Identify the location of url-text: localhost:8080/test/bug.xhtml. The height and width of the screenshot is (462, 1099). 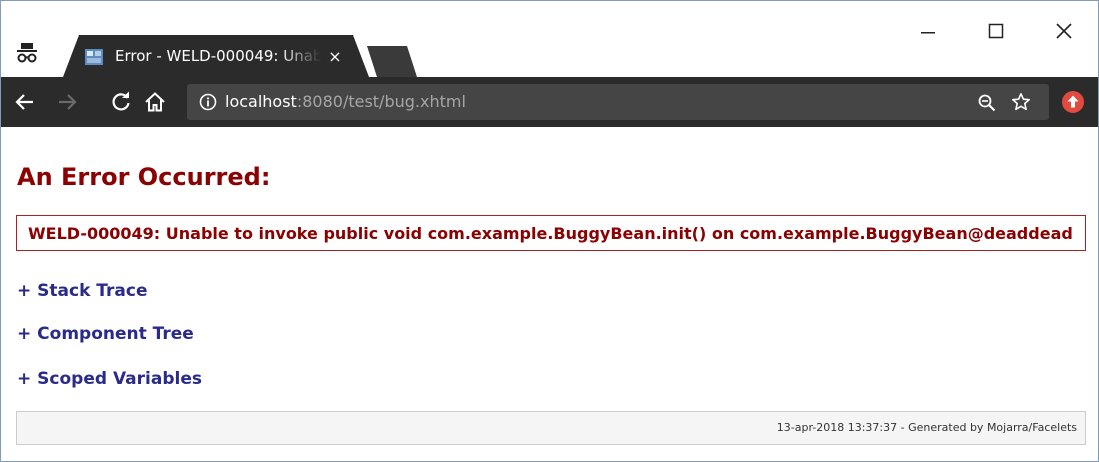
(345, 103).